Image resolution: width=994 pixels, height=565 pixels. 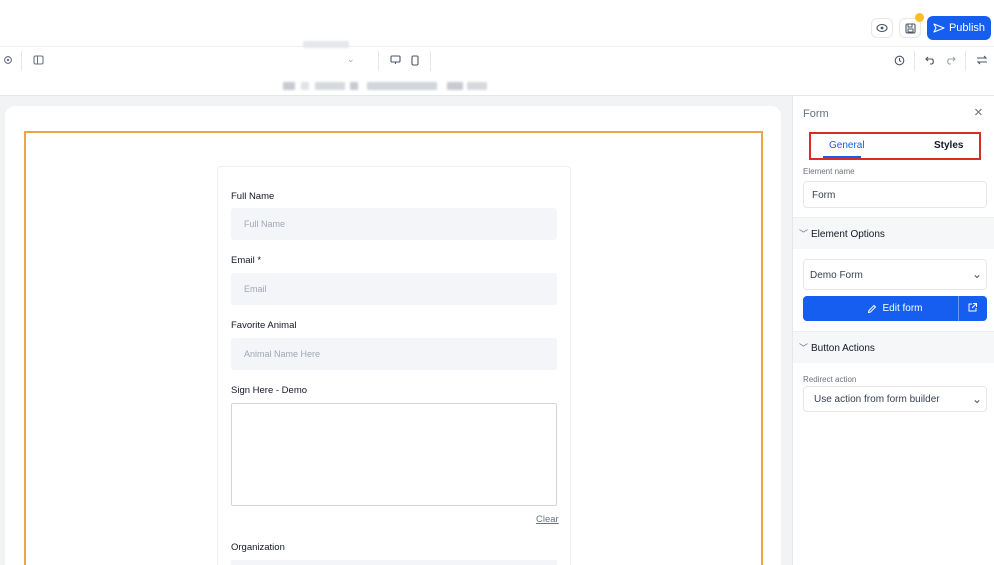 I want to click on preview-button, so click(x=882, y=28).